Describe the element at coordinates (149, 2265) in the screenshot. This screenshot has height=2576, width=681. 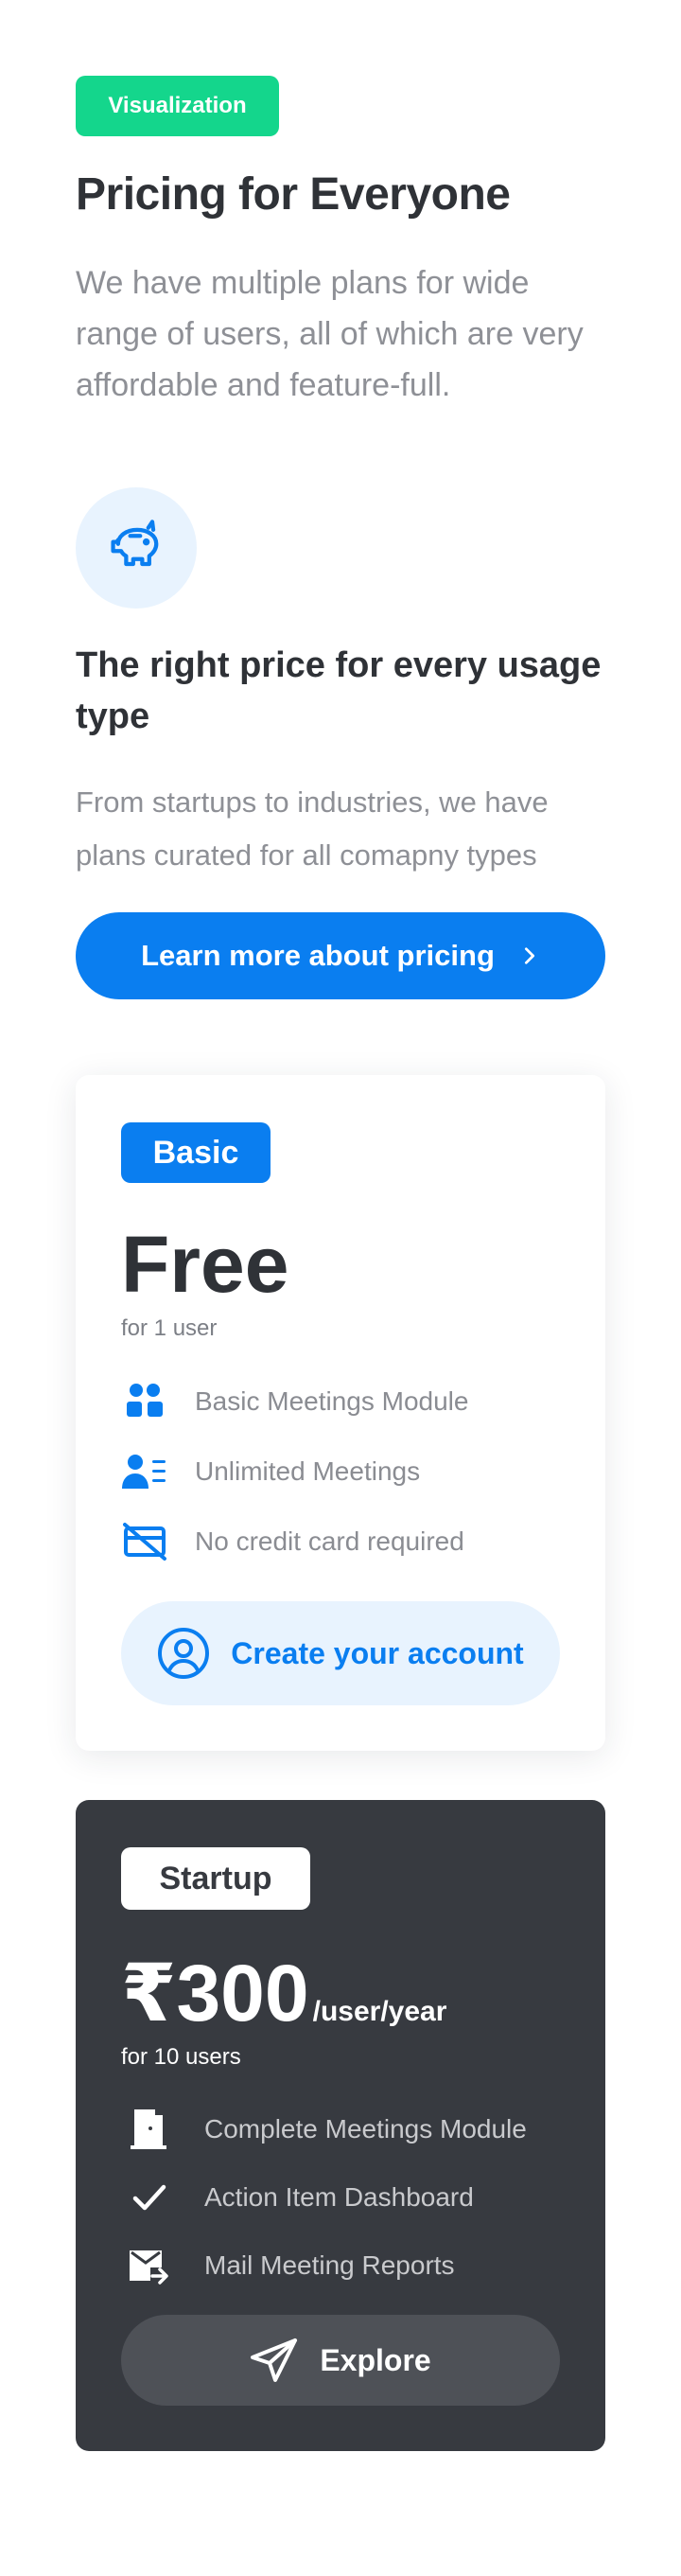
I see `mail-forward-icon` at that location.